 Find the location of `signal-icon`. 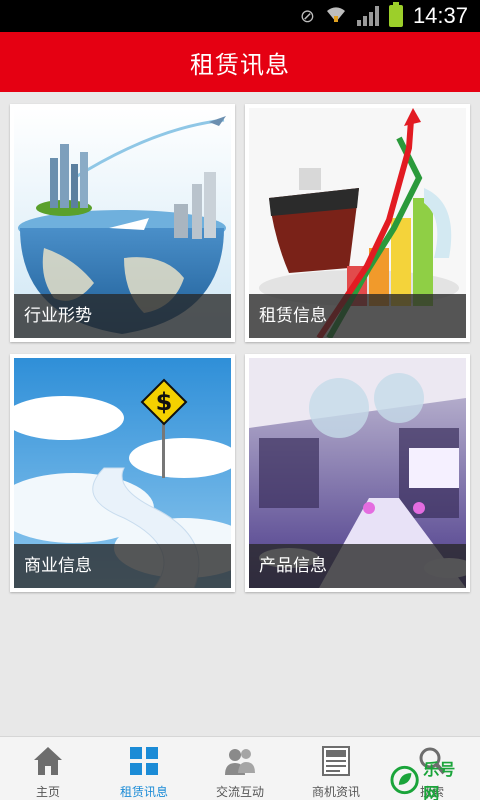

signal-icon is located at coordinates (367, 16).